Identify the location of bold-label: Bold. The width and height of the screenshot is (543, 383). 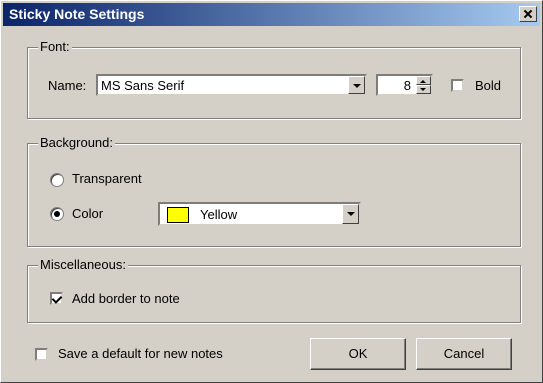
(488, 85).